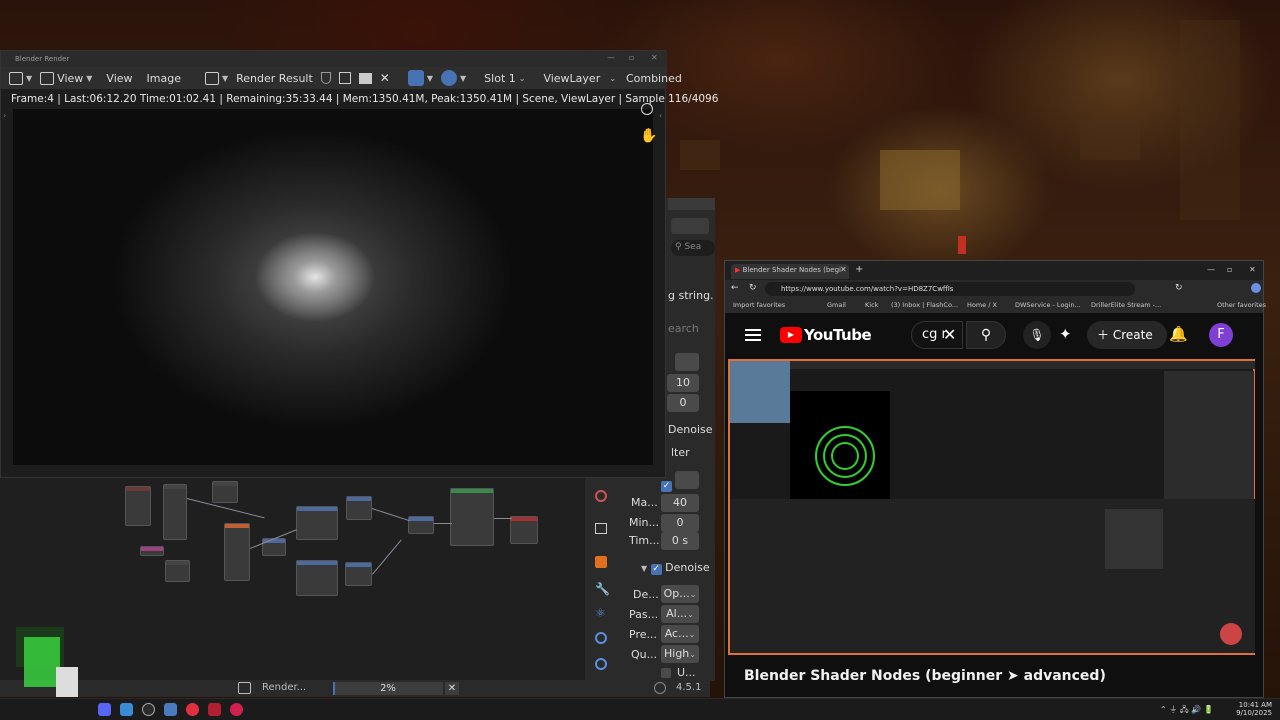  What do you see at coordinates (601, 562) in the screenshot?
I see `object-icon` at bounding box center [601, 562].